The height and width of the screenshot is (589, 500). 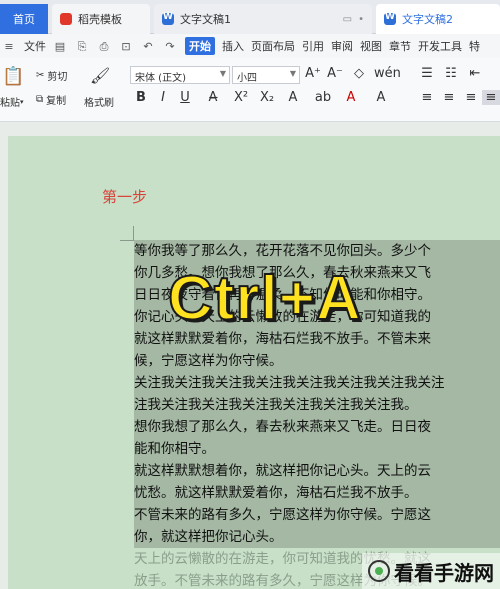 What do you see at coordinates (267, 97) in the screenshot?
I see `subscript-icon: X₂` at bounding box center [267, 97].